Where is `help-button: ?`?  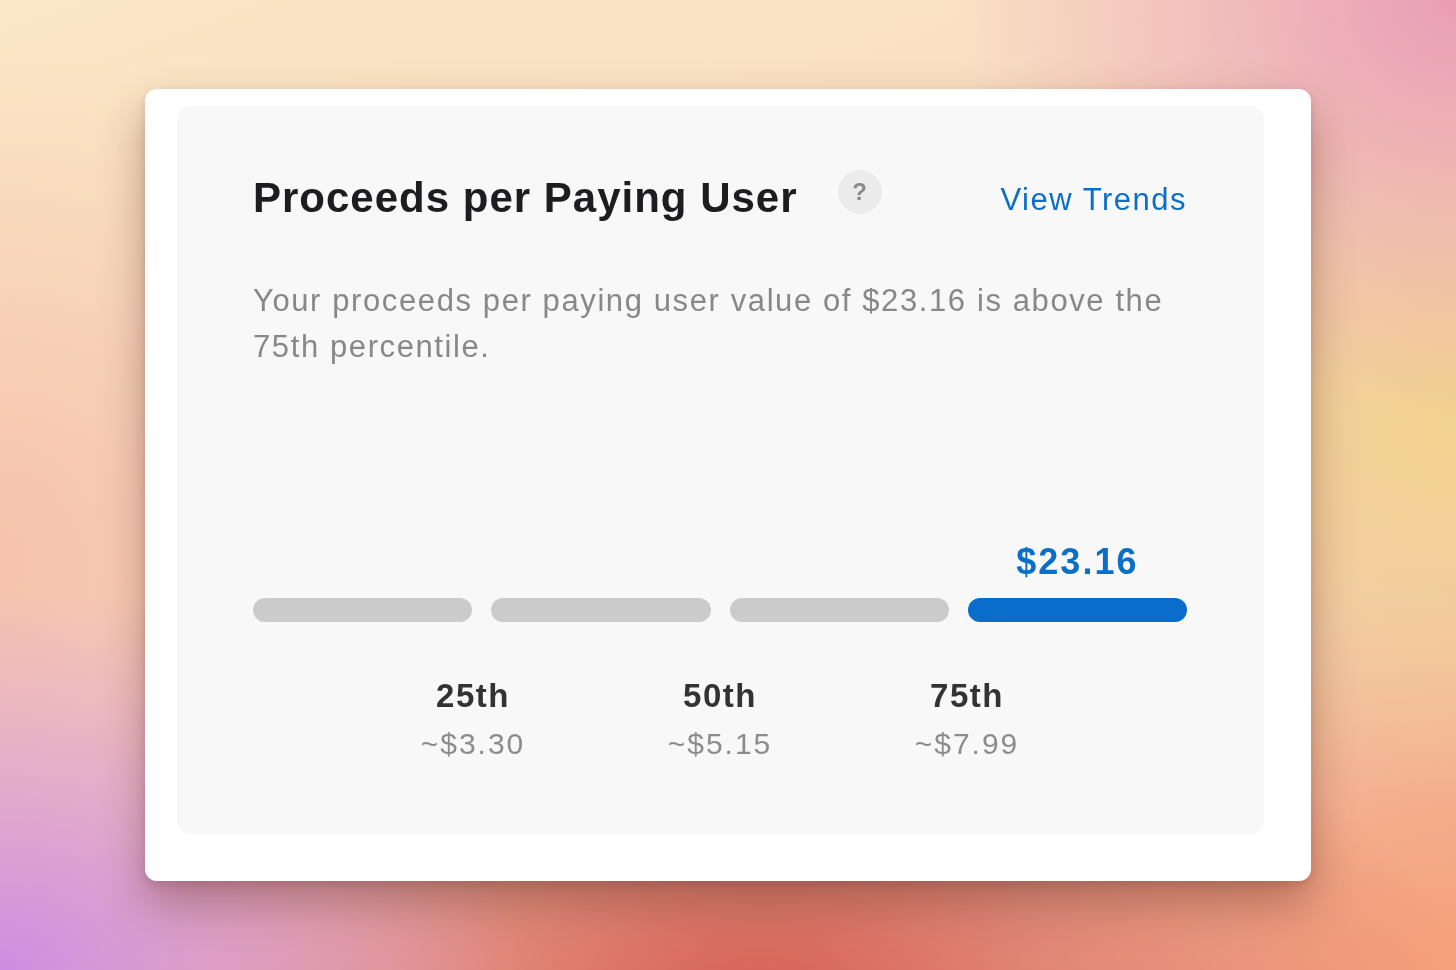
help-button: ? is located at coordinates (859, 192).